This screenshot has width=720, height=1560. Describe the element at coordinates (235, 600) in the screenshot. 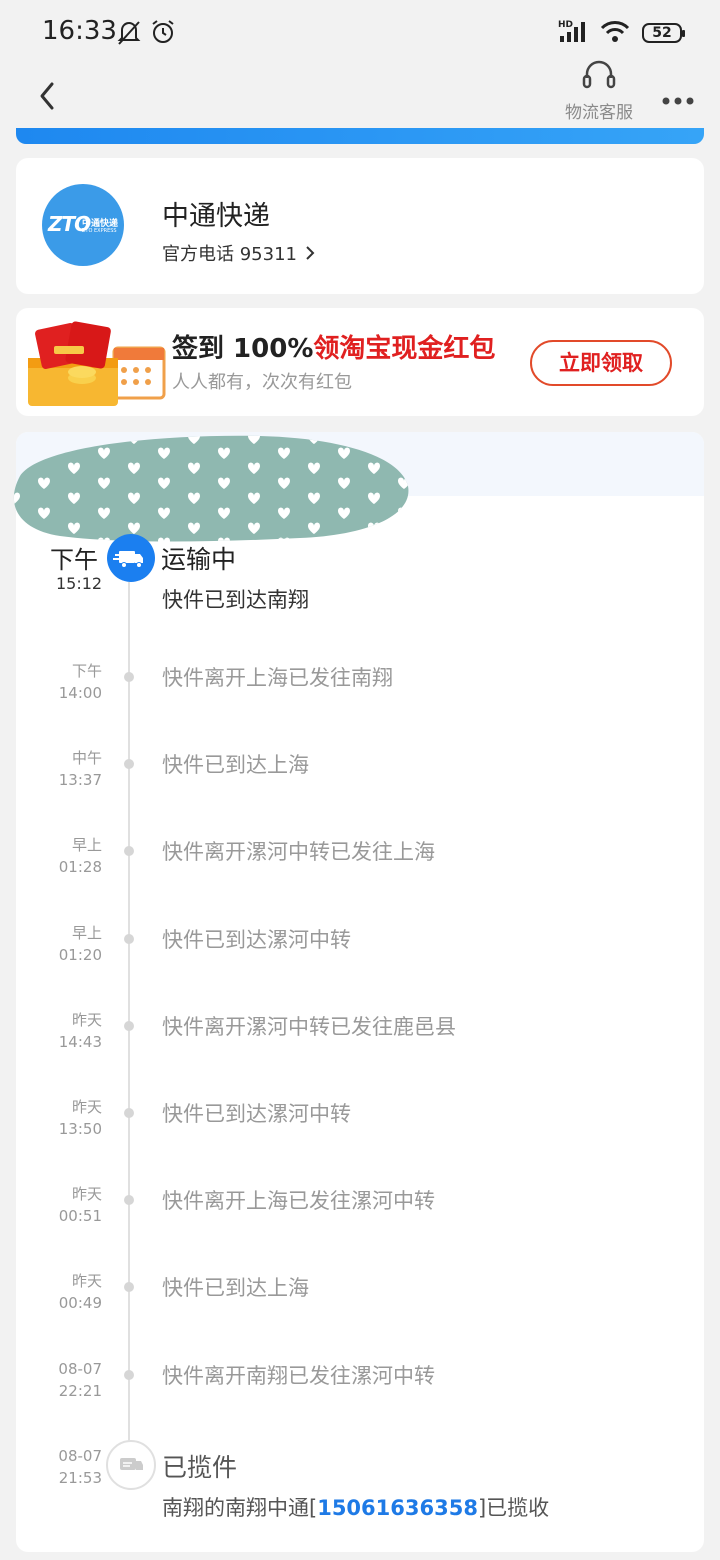

I see `current-status-description: 快件已到达南翔` at that location.